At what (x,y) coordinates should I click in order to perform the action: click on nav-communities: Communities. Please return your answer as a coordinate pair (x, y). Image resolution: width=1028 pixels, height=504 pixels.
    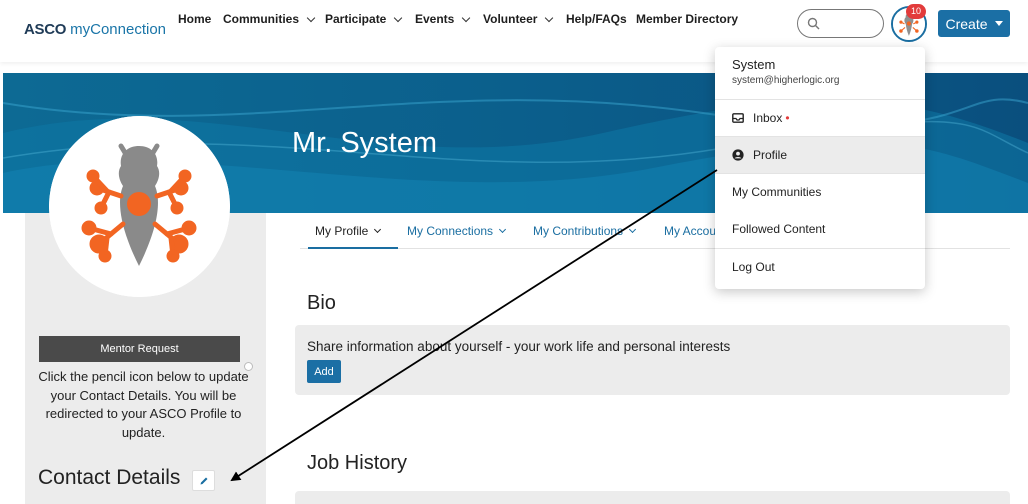
    Looking at the image, I should click on (269, 19).